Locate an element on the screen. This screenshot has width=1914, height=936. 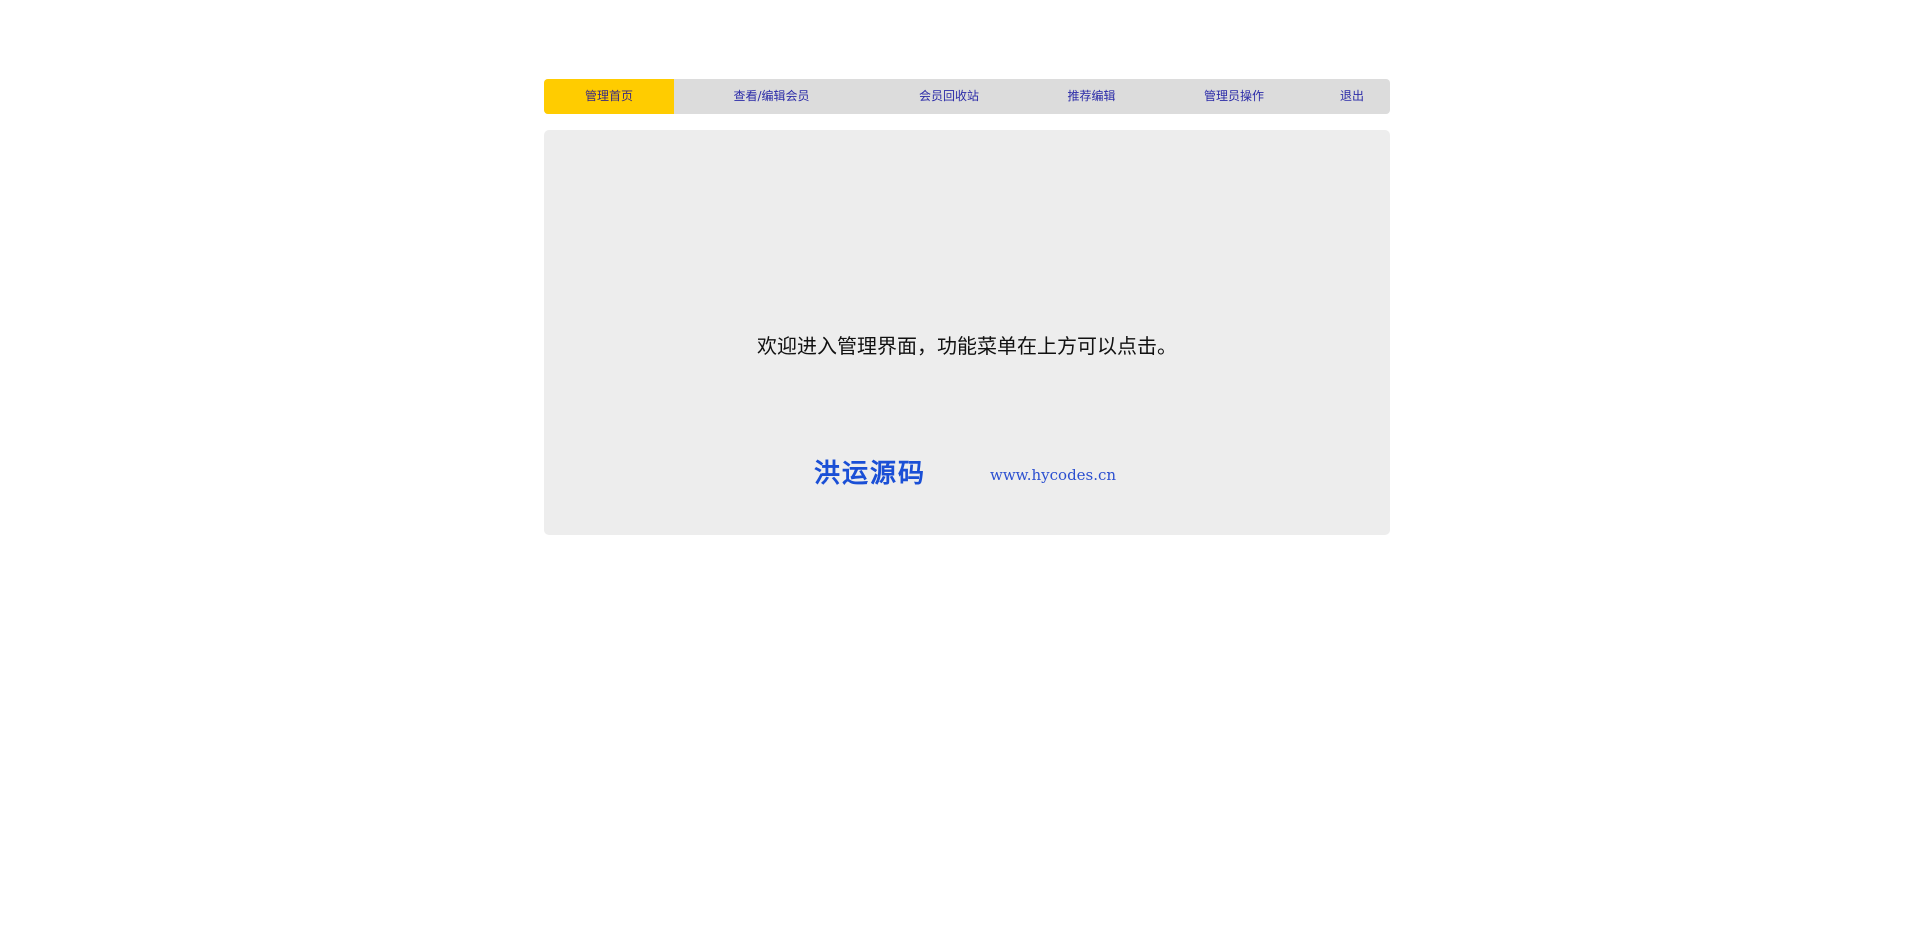
nav-item-view-edit-members: 查看/编辑会员 is located at coordinates (771, 96).